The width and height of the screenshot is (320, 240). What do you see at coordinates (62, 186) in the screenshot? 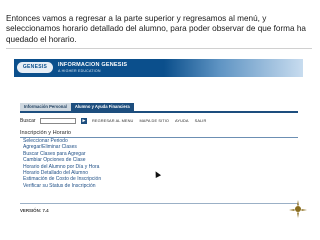
I see `menu-verificar-status: Verificar su Status de Inscripción` at bounding box center [62, 186].